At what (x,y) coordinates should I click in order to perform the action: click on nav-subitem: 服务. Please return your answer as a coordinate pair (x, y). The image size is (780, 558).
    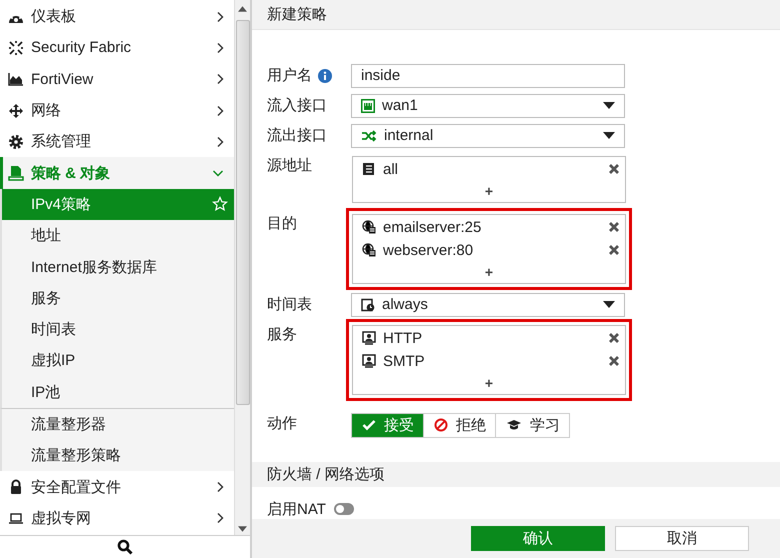
    Looking at the image, I should click on (118, 298).